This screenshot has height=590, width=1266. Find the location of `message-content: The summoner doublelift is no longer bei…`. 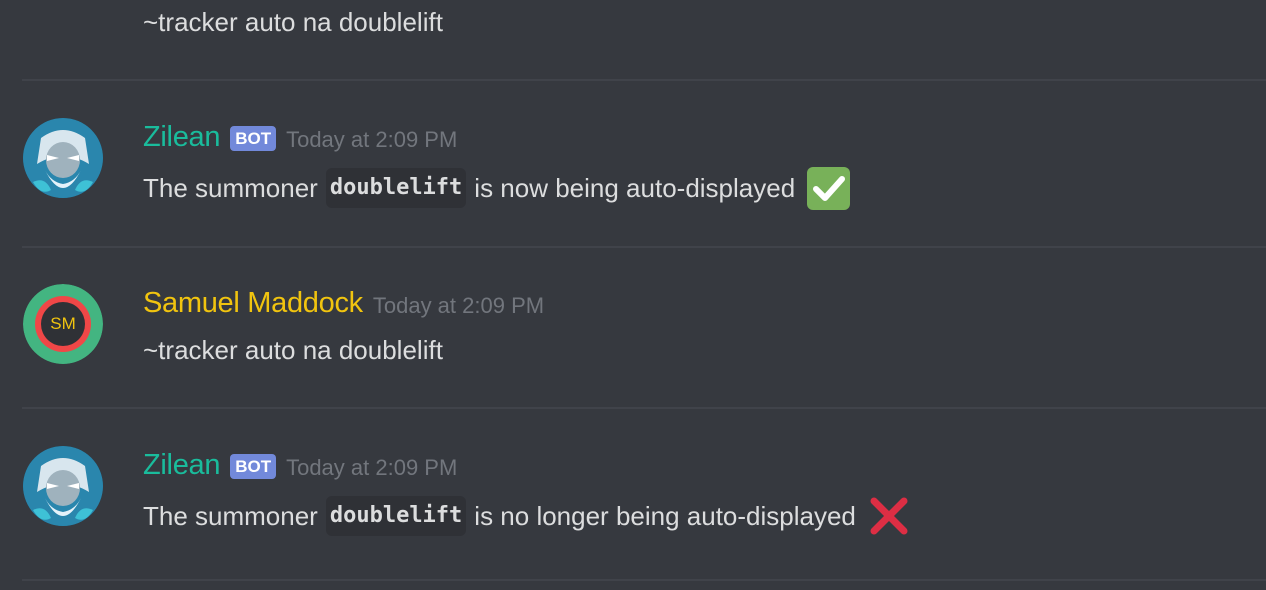

message-content: The summoner doublelift is no longer bei… is located at coordinates (527, 516).